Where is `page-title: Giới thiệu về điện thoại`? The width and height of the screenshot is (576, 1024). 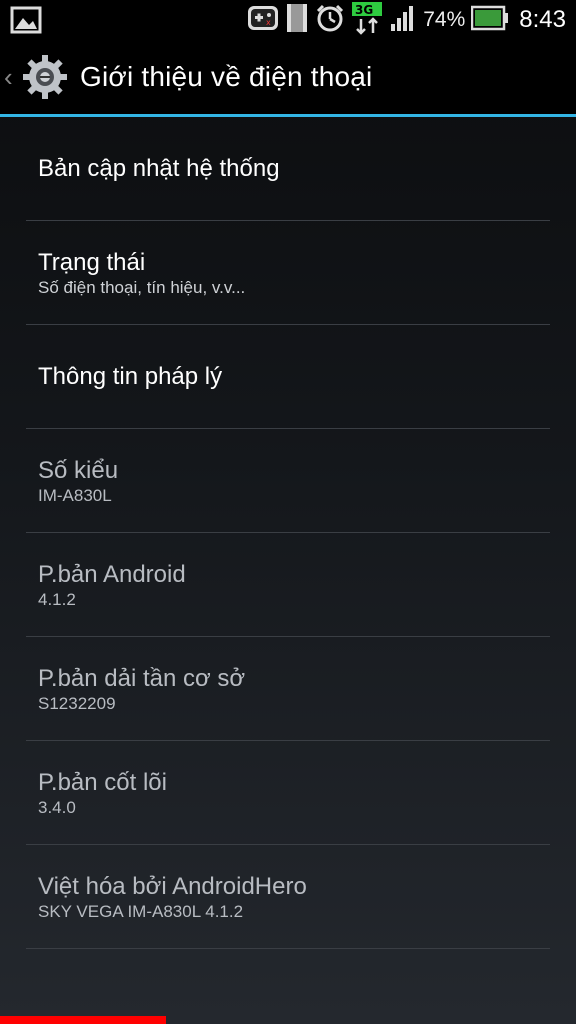
page-title: Giới thiệu về điện thoại is located at coordinates (226, 76).